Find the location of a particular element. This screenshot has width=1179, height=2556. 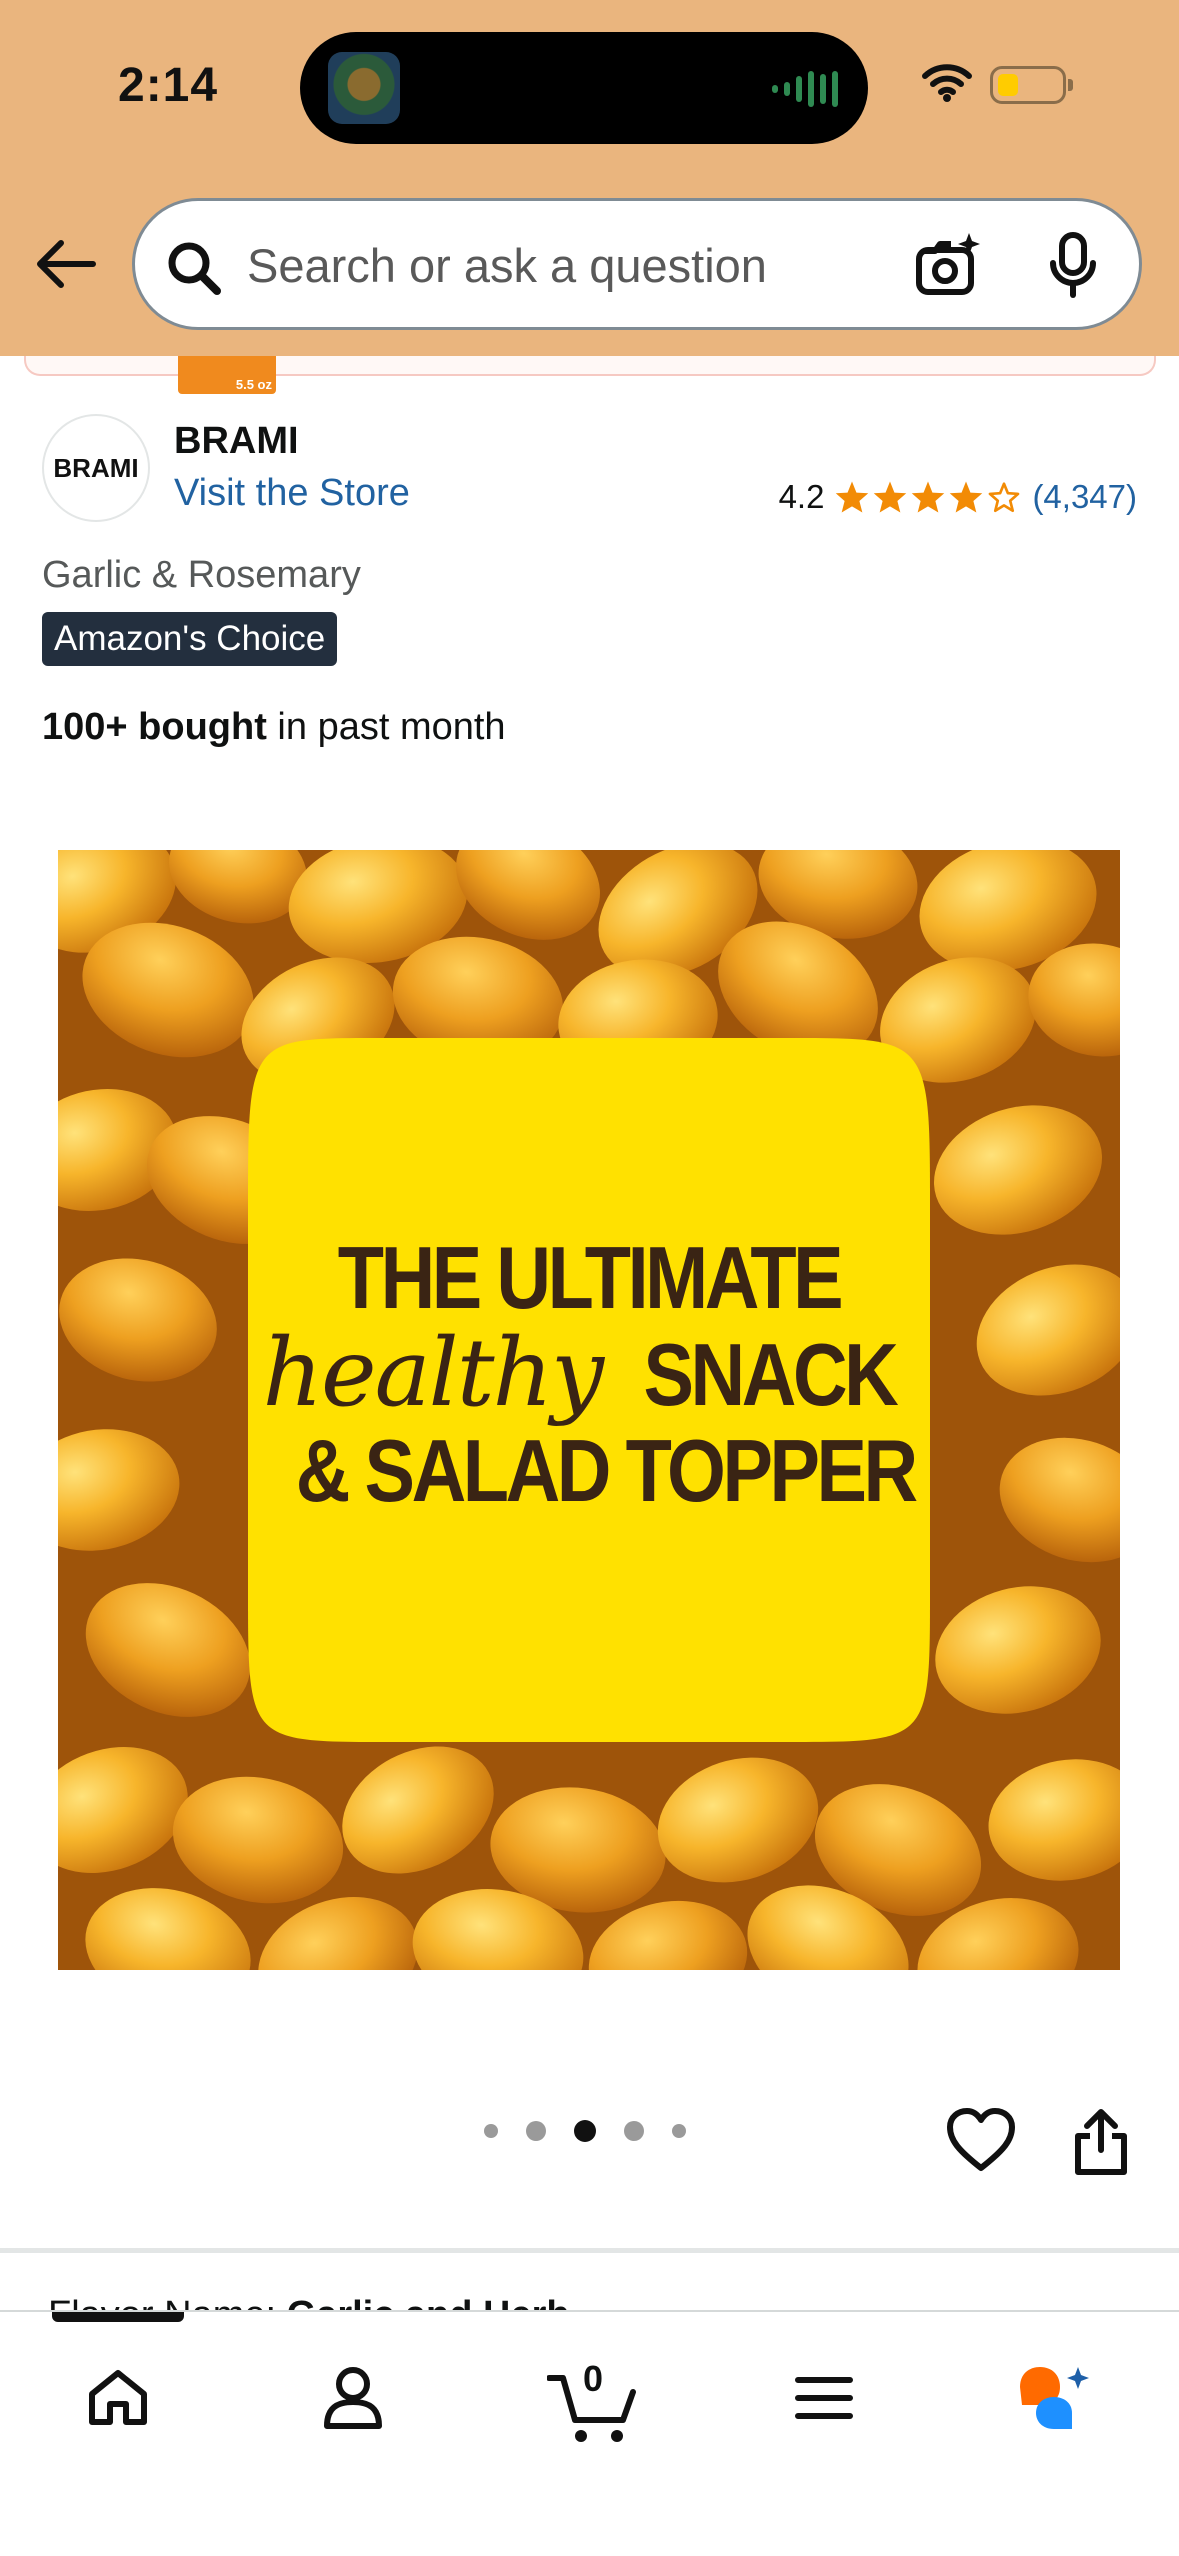

previous-item-size: 5.5 oz is located at coordinates (253, 384).